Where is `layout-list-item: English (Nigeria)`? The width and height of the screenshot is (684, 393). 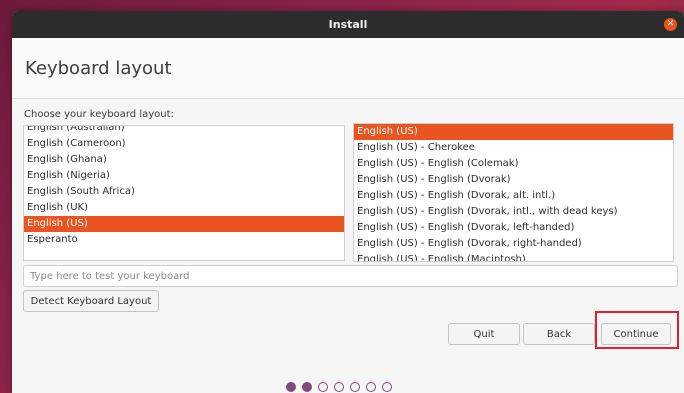
layout-list-item: English (Nigeria) is located at coordinates (184, 176).